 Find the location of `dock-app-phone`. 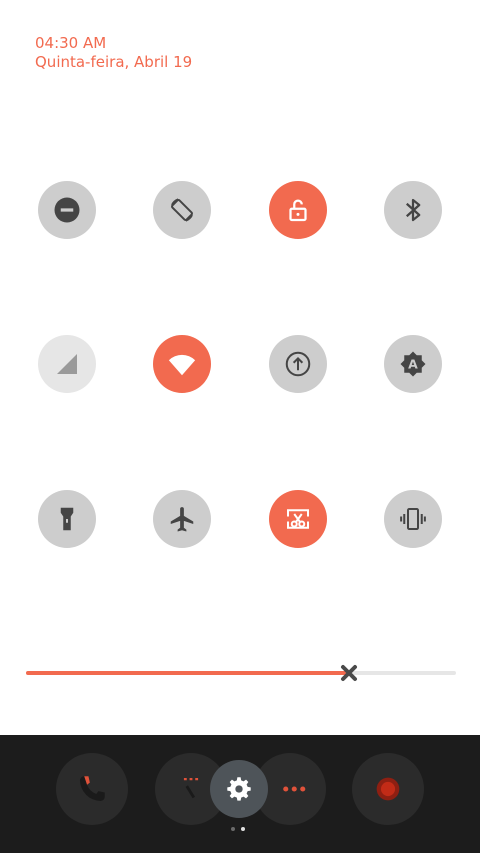

dock-app-phone is located at coordinates (92, 789).